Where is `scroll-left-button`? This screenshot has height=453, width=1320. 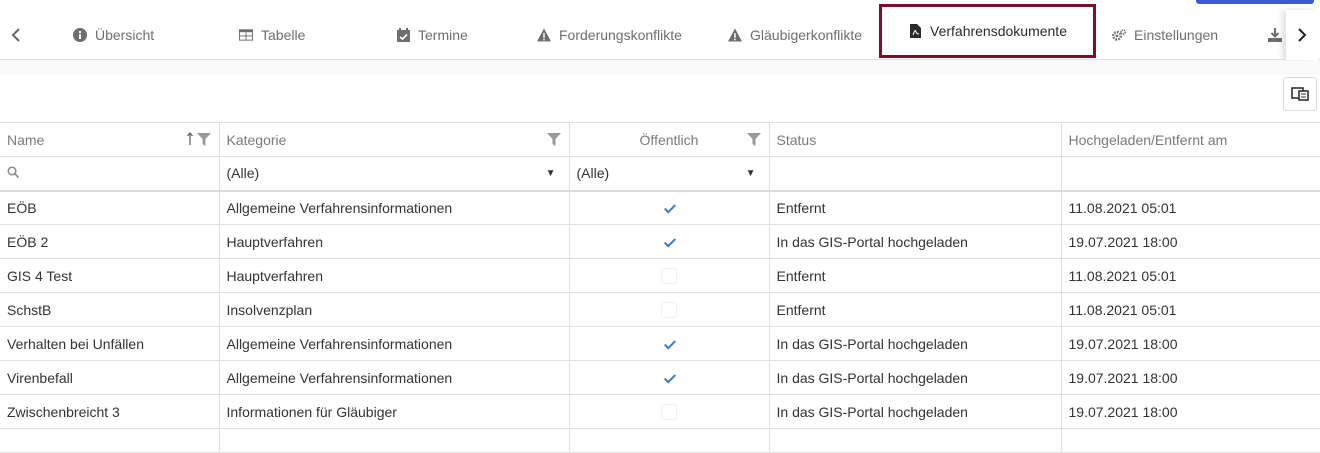
scroll-left-button is located at coordinates (16, 35).